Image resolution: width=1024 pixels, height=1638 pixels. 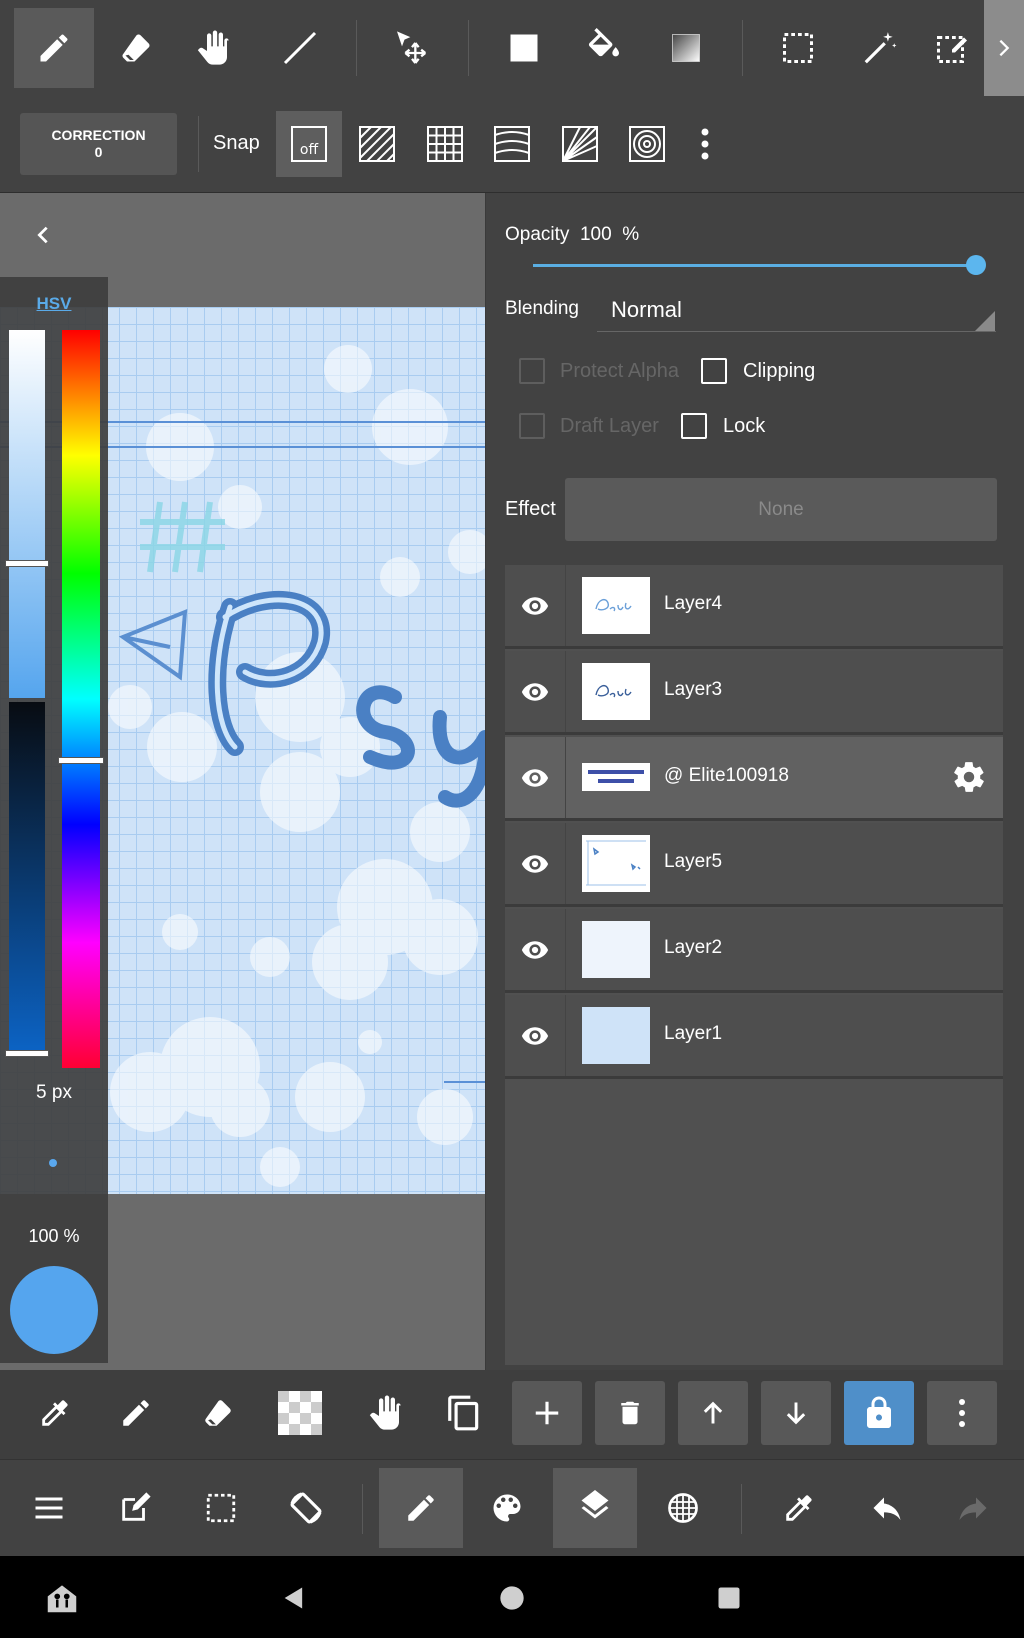 I want to click on snap-grid-button, so click(x=445, y=144).